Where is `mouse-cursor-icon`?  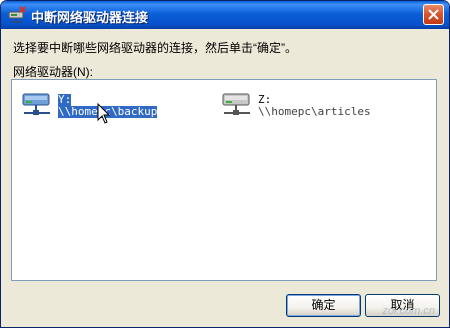 mouse-cursor-icon is located at coordinates (104, 113).